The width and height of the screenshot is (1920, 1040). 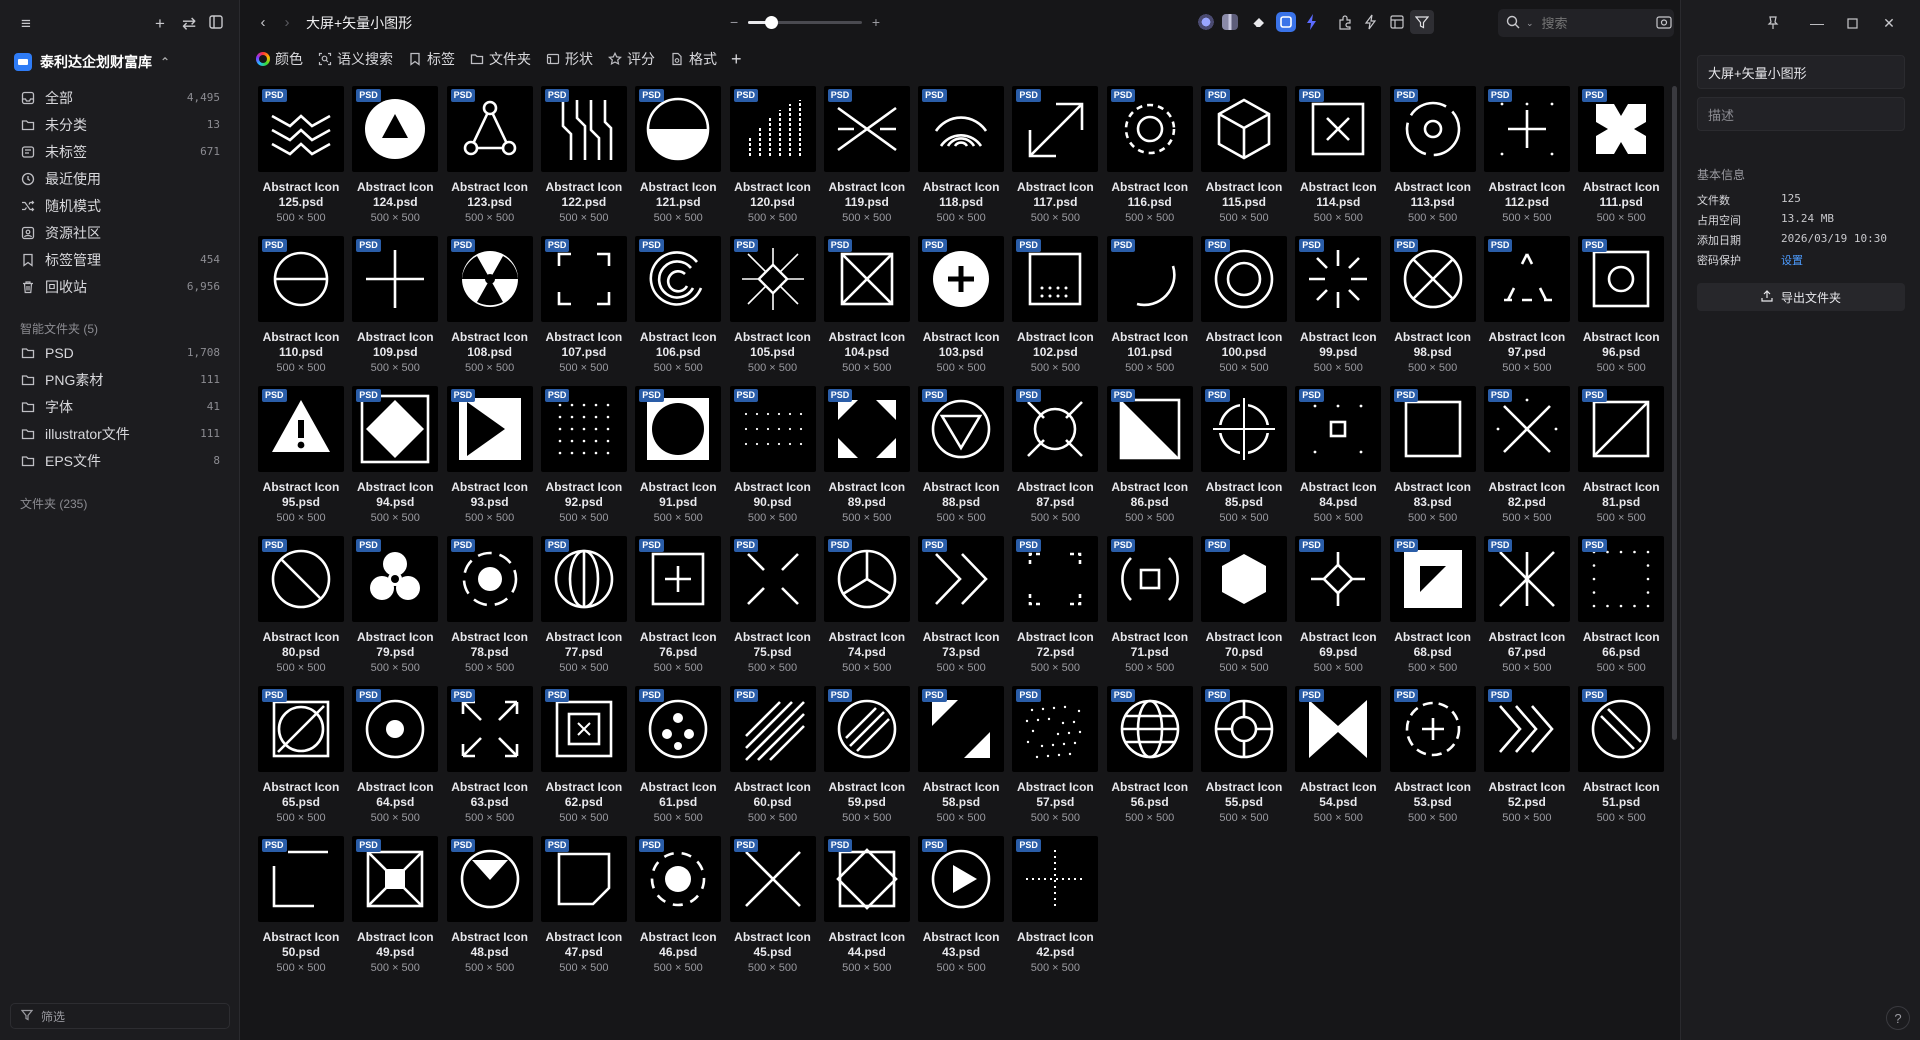 What do you see at coordinates (120, 1016) in the screenshot?
I see `sidebar-filter: 筛选` at bounding box center [120, 1016].